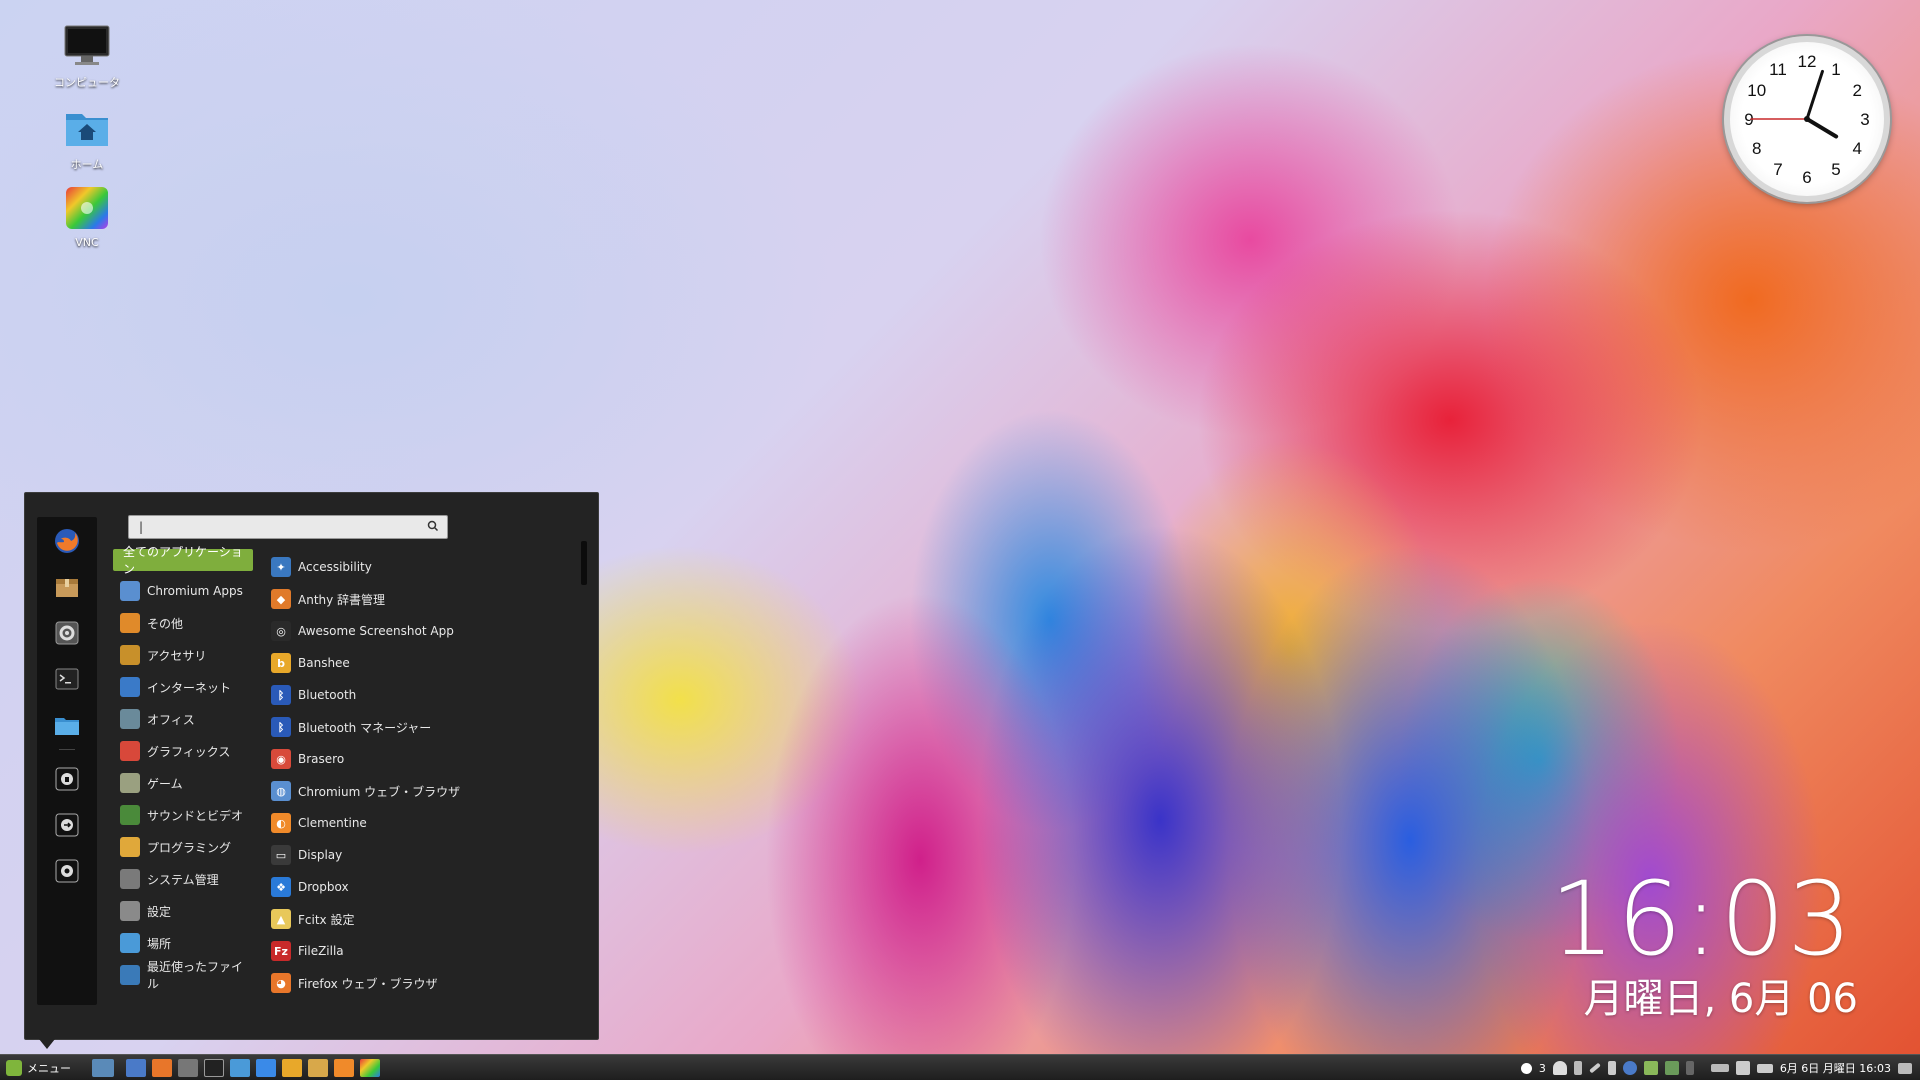 The height and width of the screenshot is (1080, 1920). I want to click on category-label: 場所, so click(159, 943).